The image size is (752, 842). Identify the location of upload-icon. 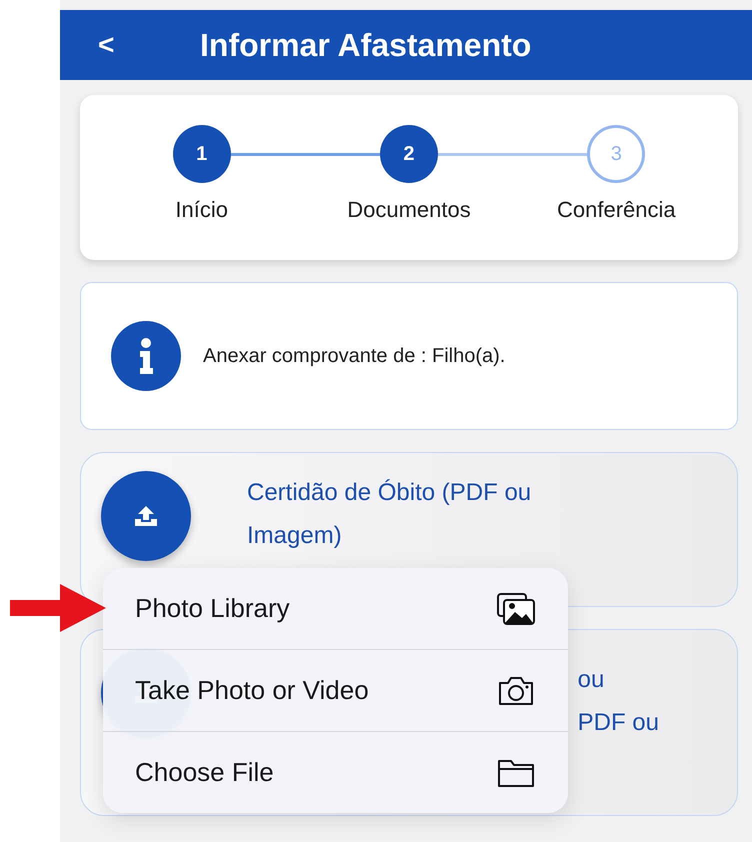
(146, 516).